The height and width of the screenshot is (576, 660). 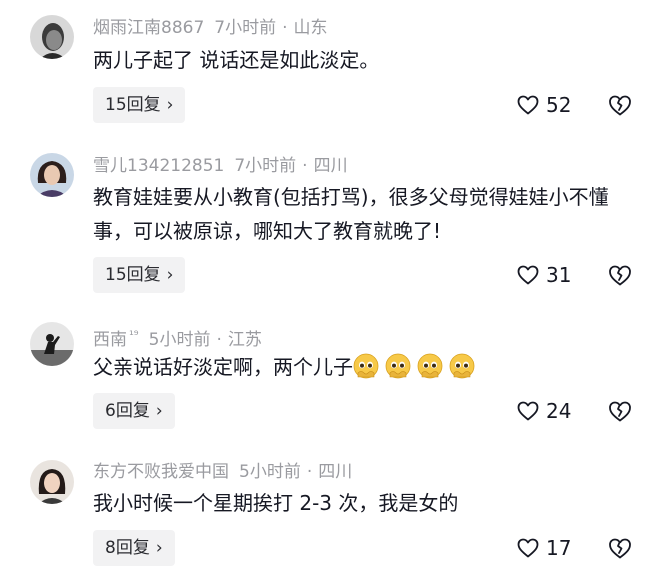 What do you see at coordinates (210, 28) in the screenshot?
I see `comment-meta: 烟雨江南8867 7小时前 · 山东` at bounding box center [210, 28].